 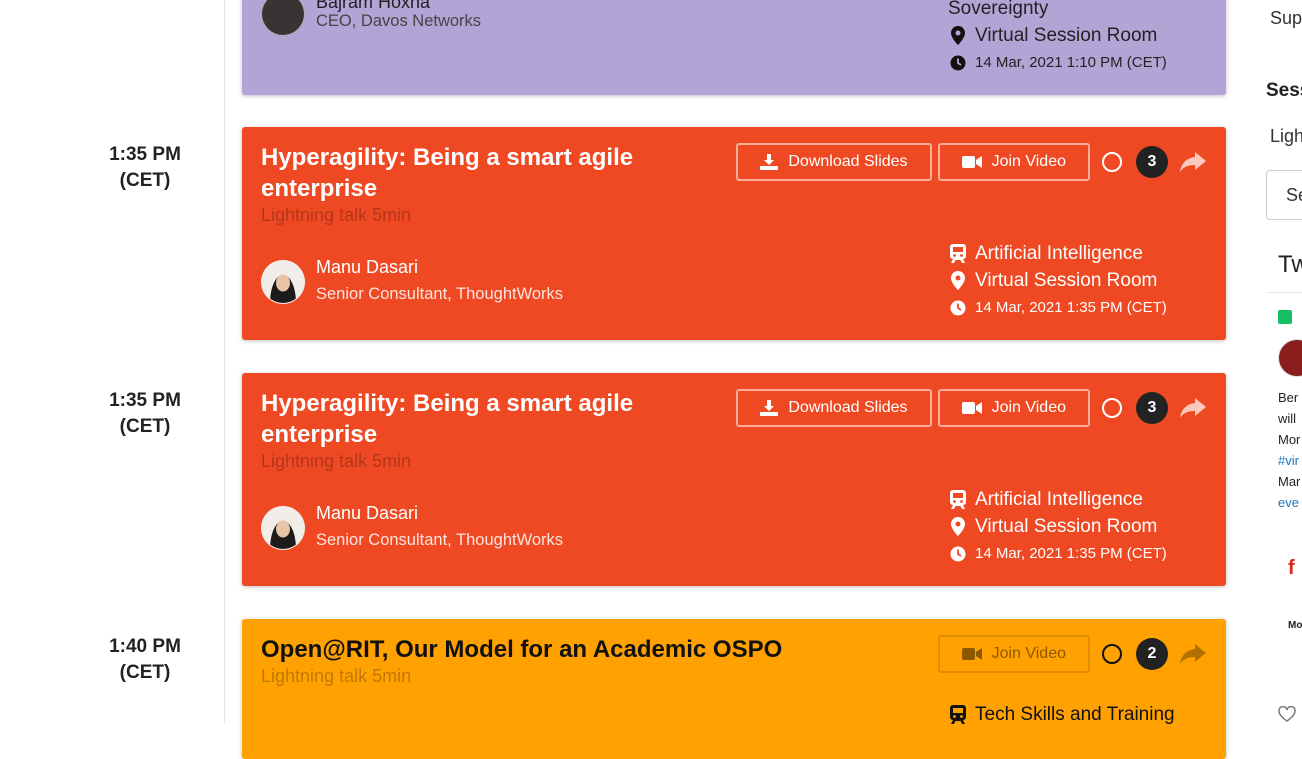 What do you see at coordinates (1057, 11) in the screenshot?
I see `track-row: Sovereignty` at bounding box center [1057, 11].